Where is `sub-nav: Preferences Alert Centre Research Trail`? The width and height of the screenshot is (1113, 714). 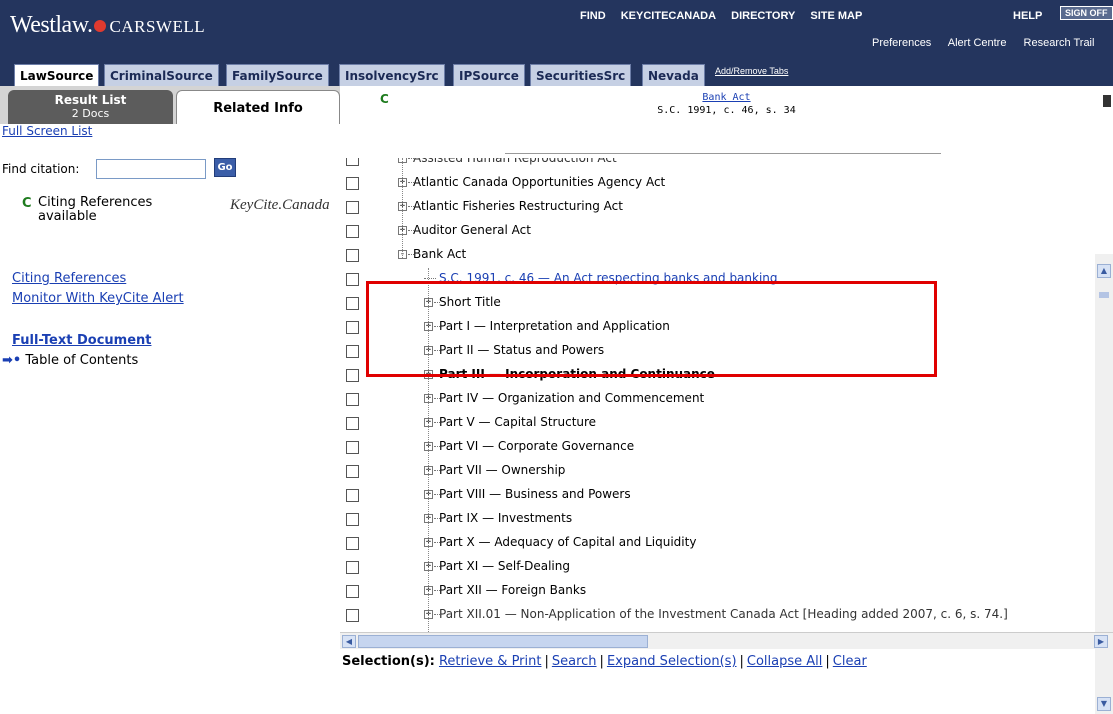
sub-nav: Preferences Alert Centre Research Trail is located at coordinates (990, 43).